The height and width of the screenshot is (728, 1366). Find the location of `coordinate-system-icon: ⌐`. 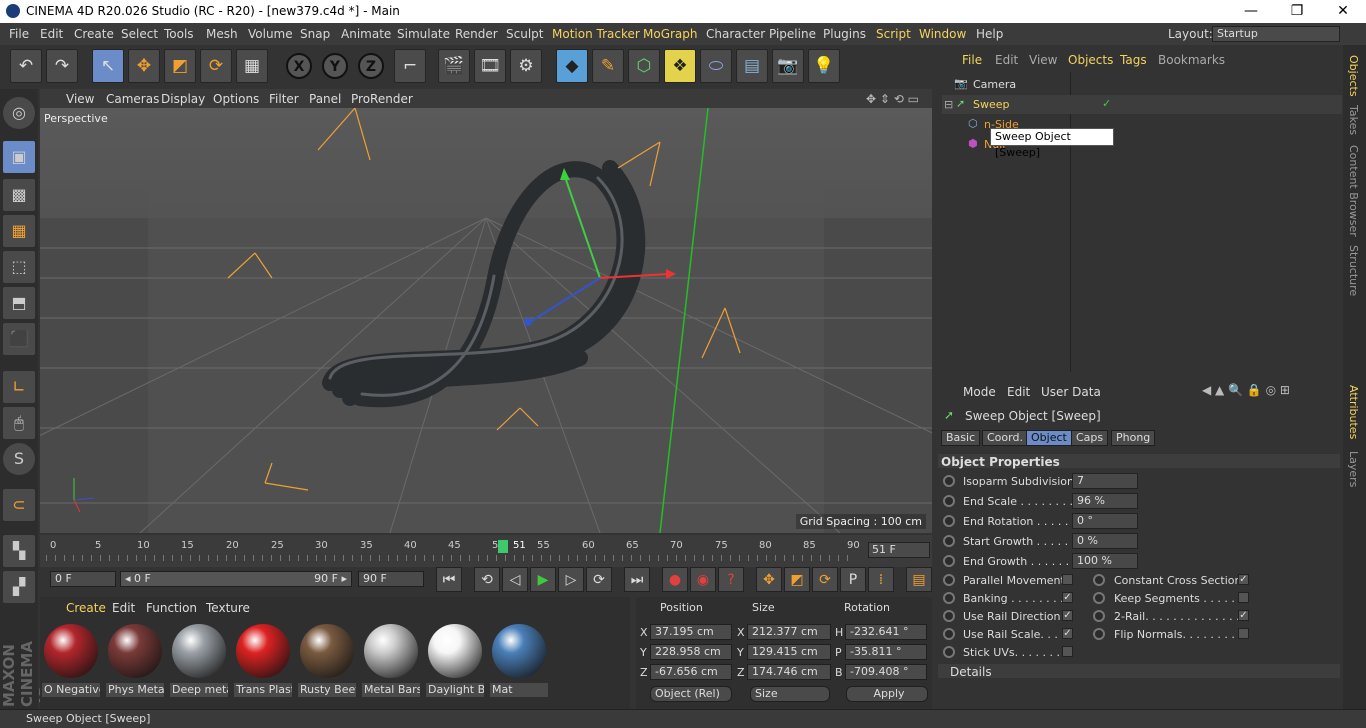

coordinate-system-icon: ⌐ is located at coordinates (410, 66).